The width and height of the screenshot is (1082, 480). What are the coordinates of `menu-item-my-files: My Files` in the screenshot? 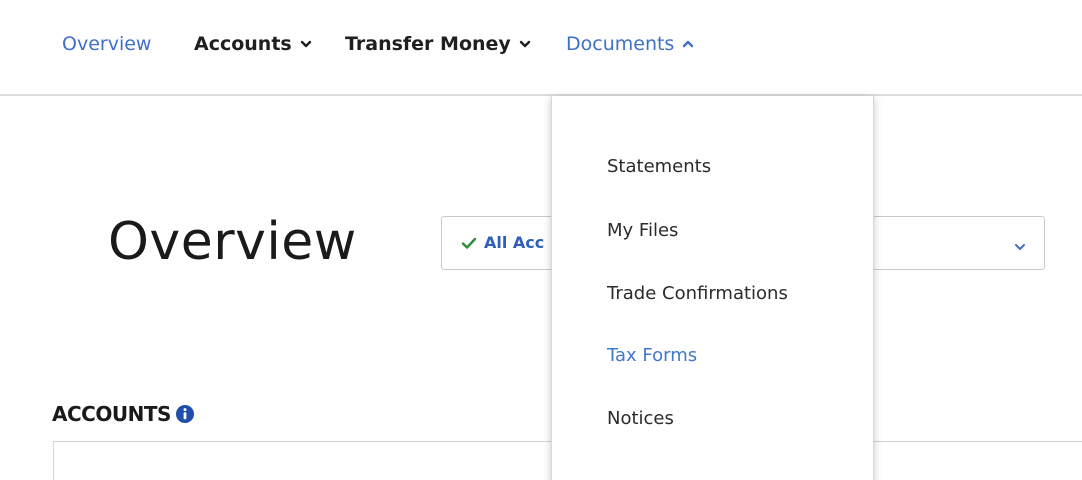 It's located at (642, 231).